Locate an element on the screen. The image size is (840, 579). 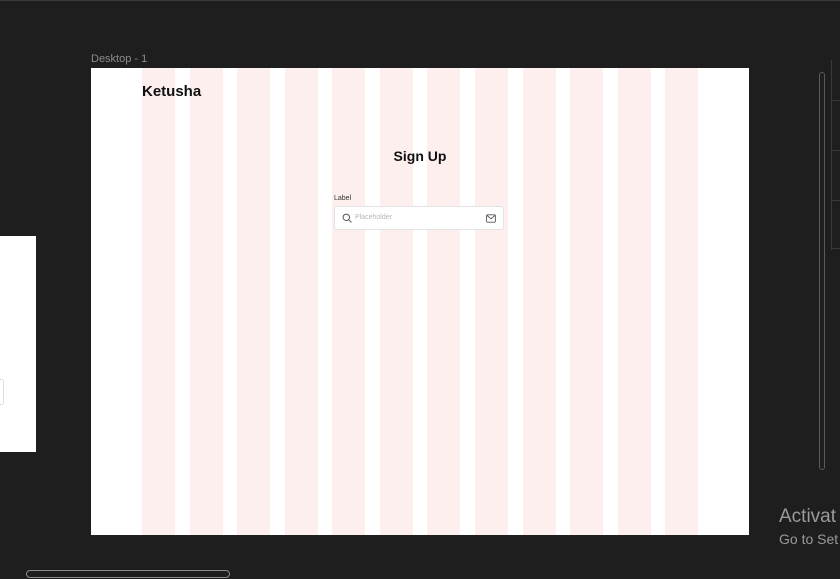
activation-title: Activat is located at coordinates (808, 516).